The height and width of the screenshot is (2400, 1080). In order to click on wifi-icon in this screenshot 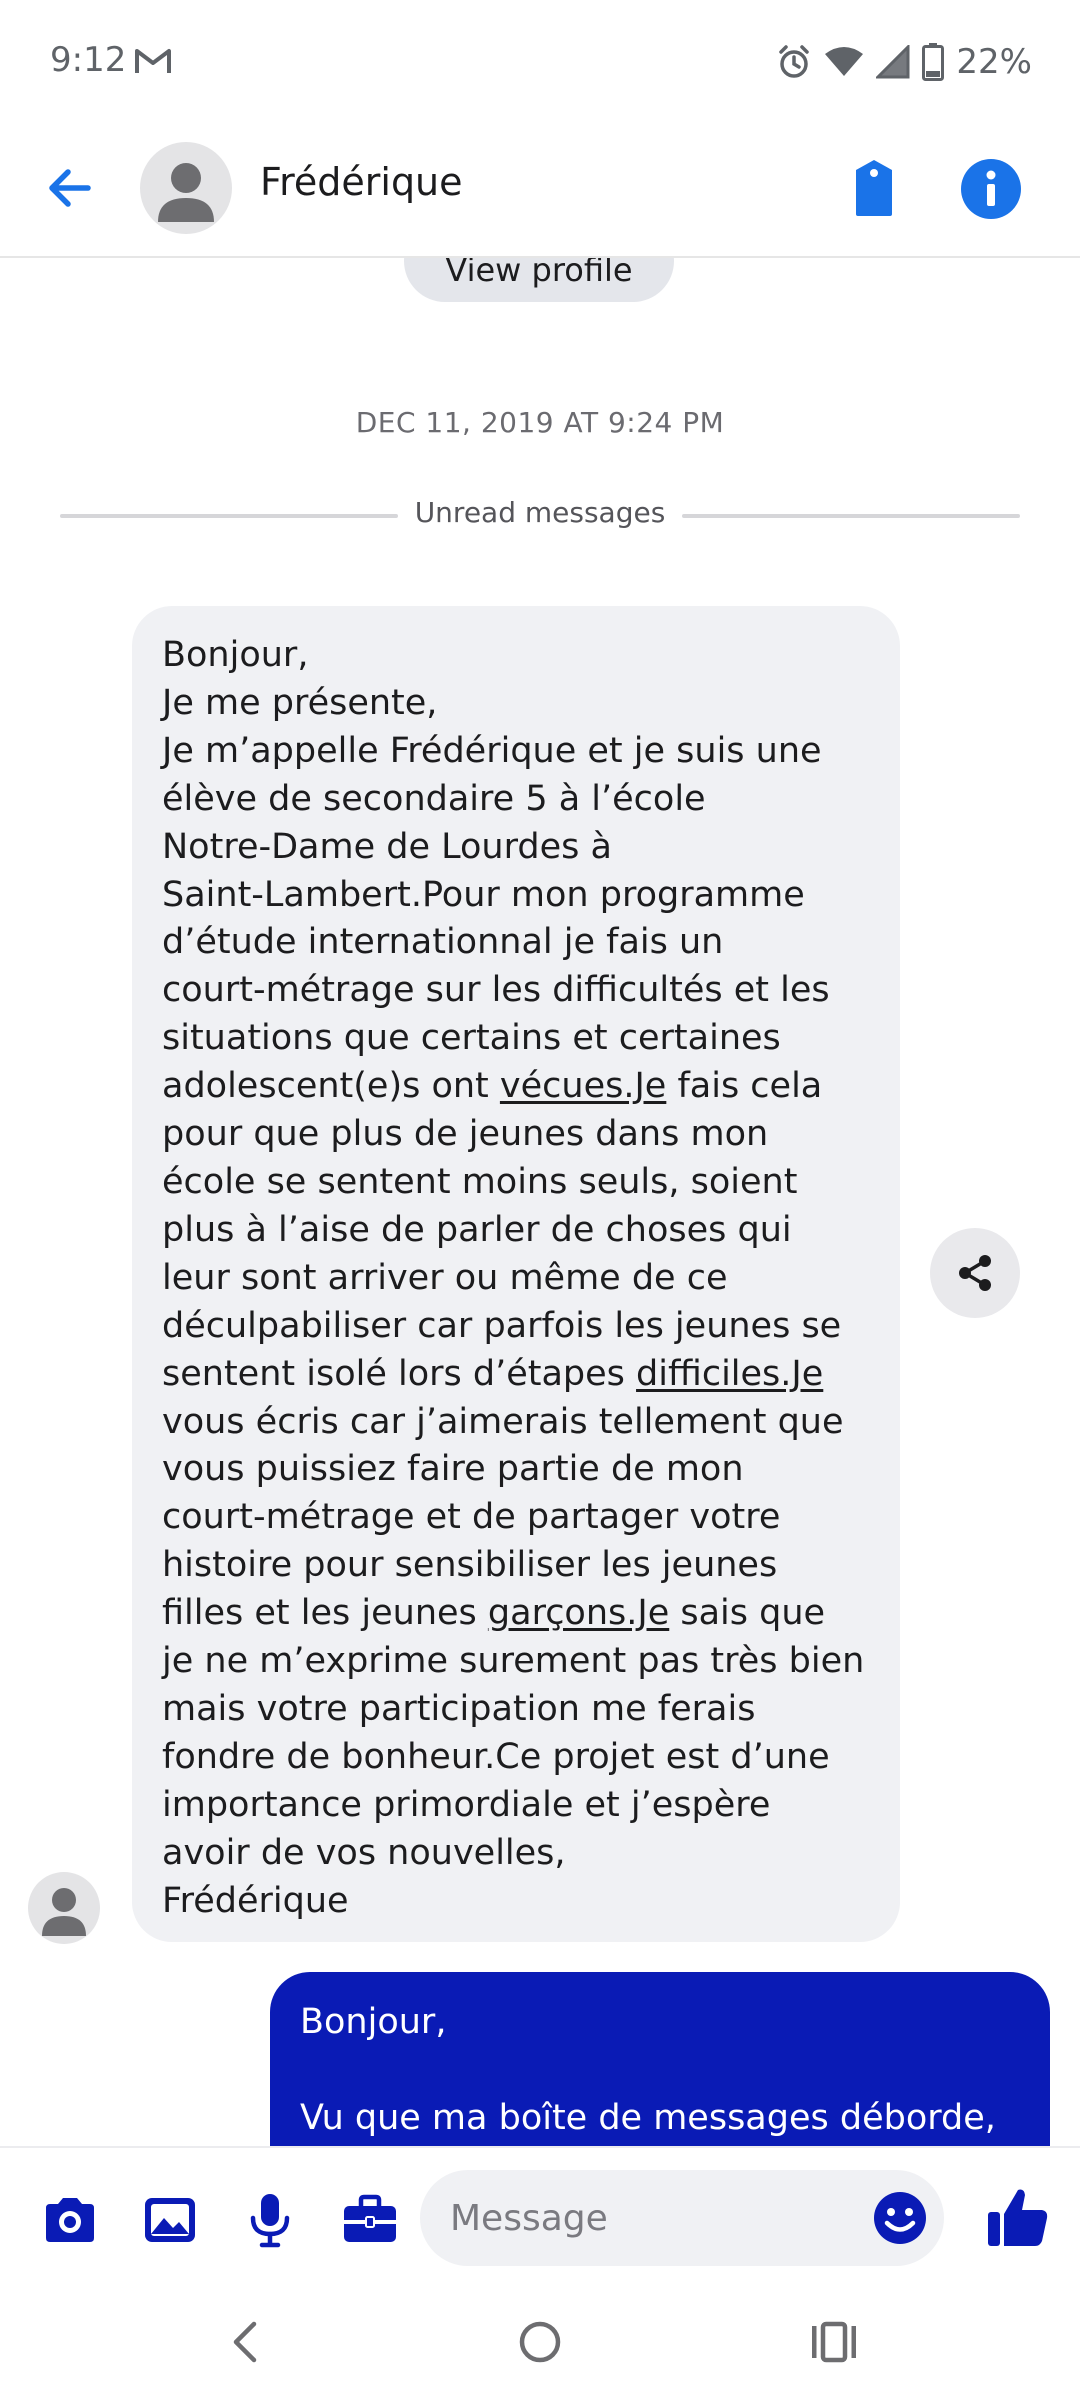, I will do `click(844, 61)`.